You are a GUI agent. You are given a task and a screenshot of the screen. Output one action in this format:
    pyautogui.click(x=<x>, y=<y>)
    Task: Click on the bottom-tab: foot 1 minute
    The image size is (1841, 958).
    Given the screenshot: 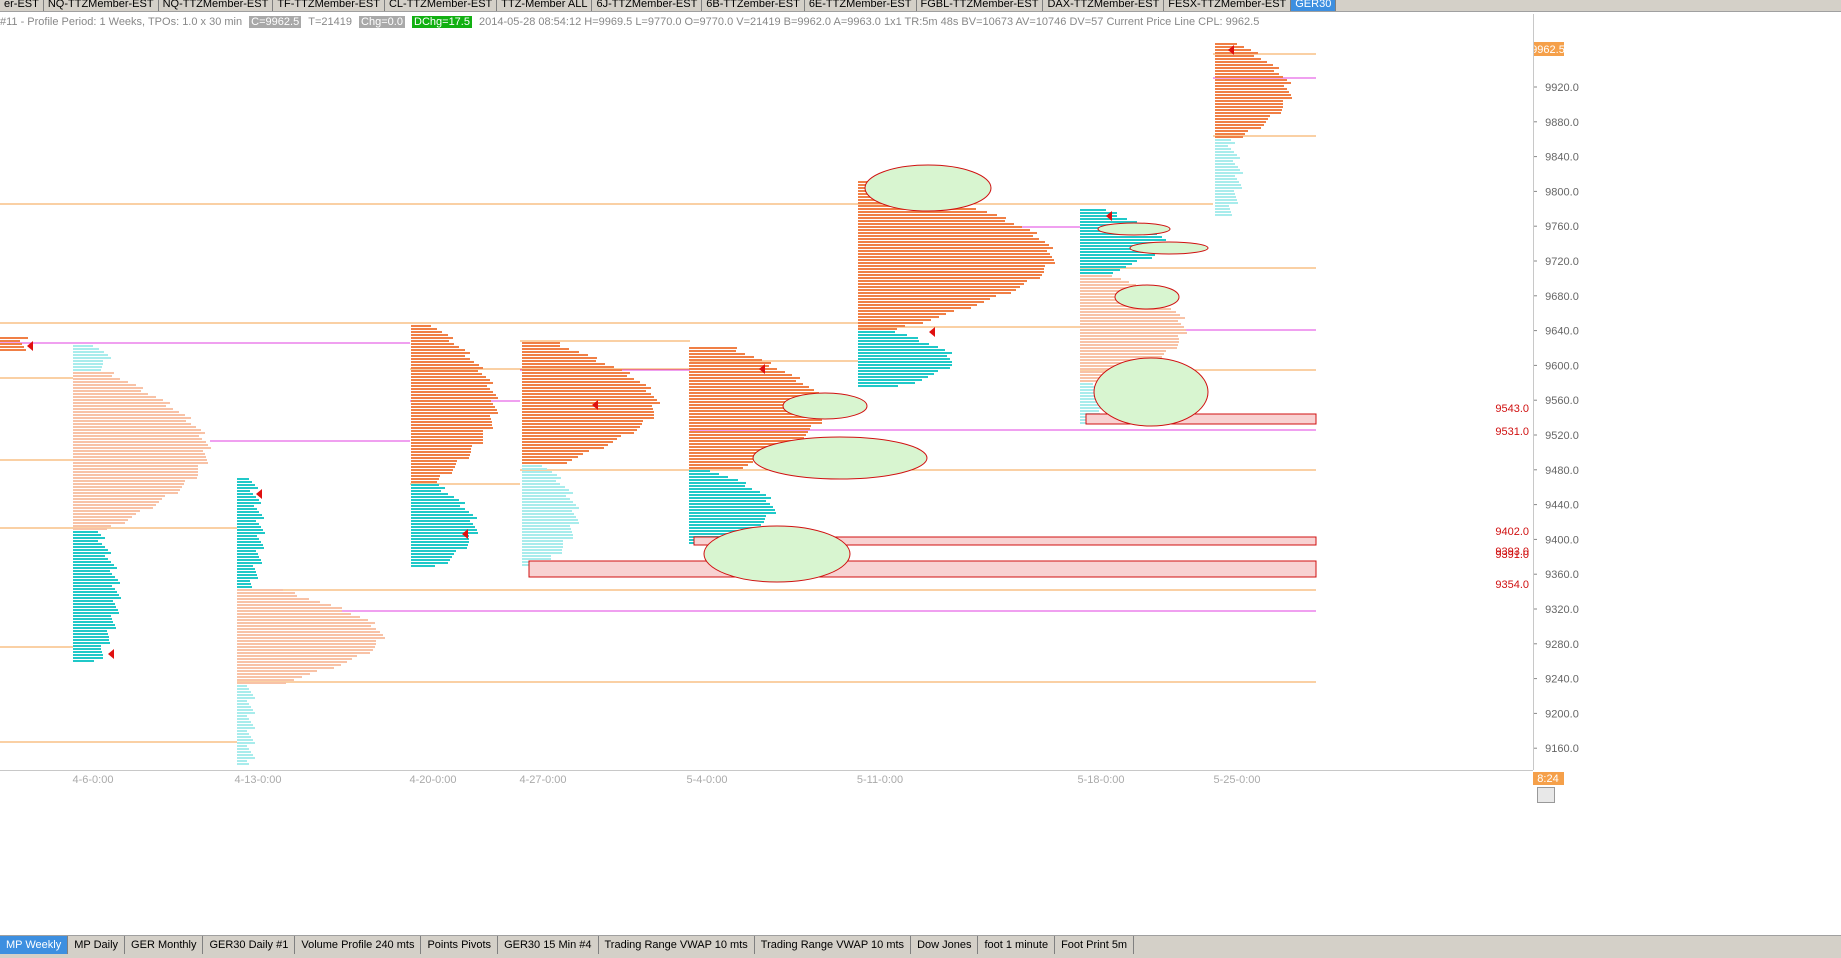 What is the action you would take?
    pyautogui.click(x=1017, y=945)
    